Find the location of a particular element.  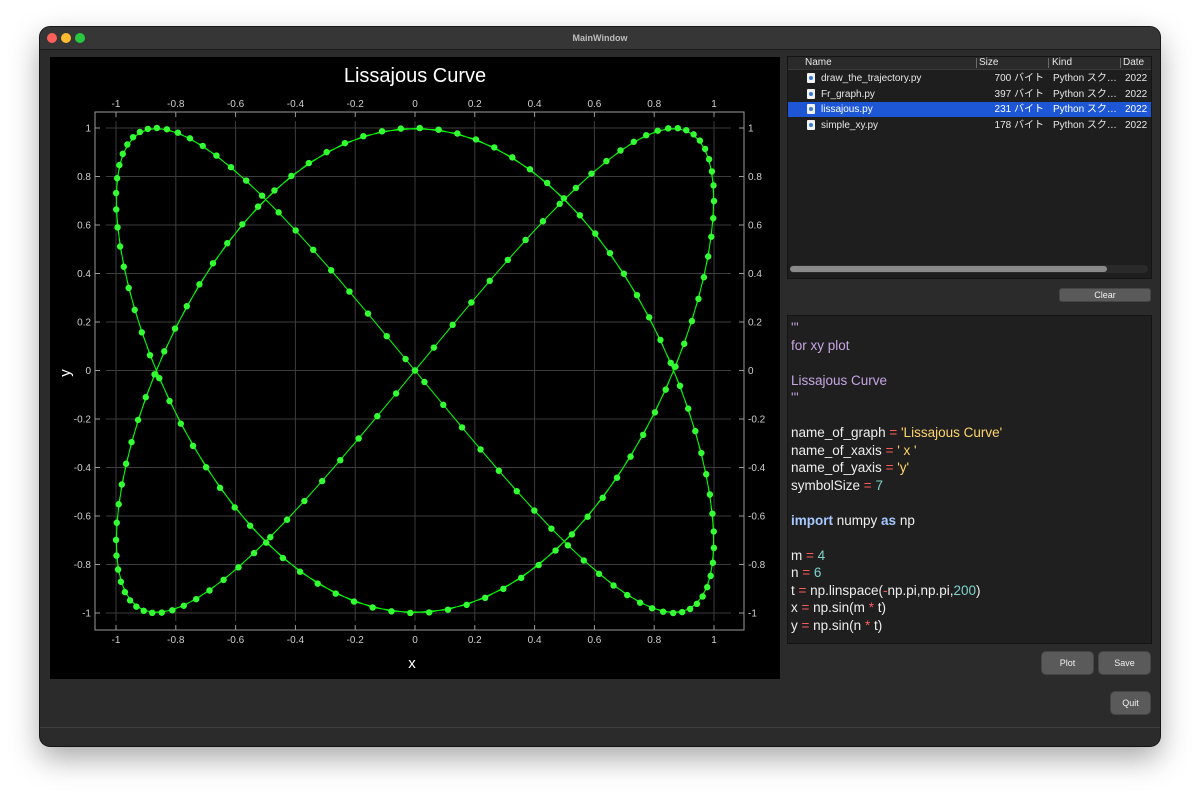

code-token: np.linspace( is located at coordinates (844, 590).